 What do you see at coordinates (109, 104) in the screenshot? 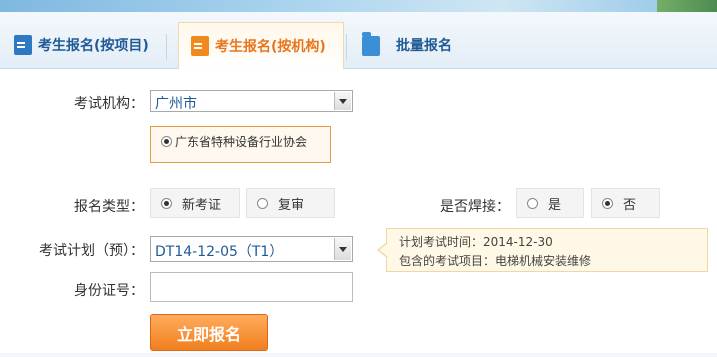
I see `org-label: 考试机构：` at bounding box center [109, 104].